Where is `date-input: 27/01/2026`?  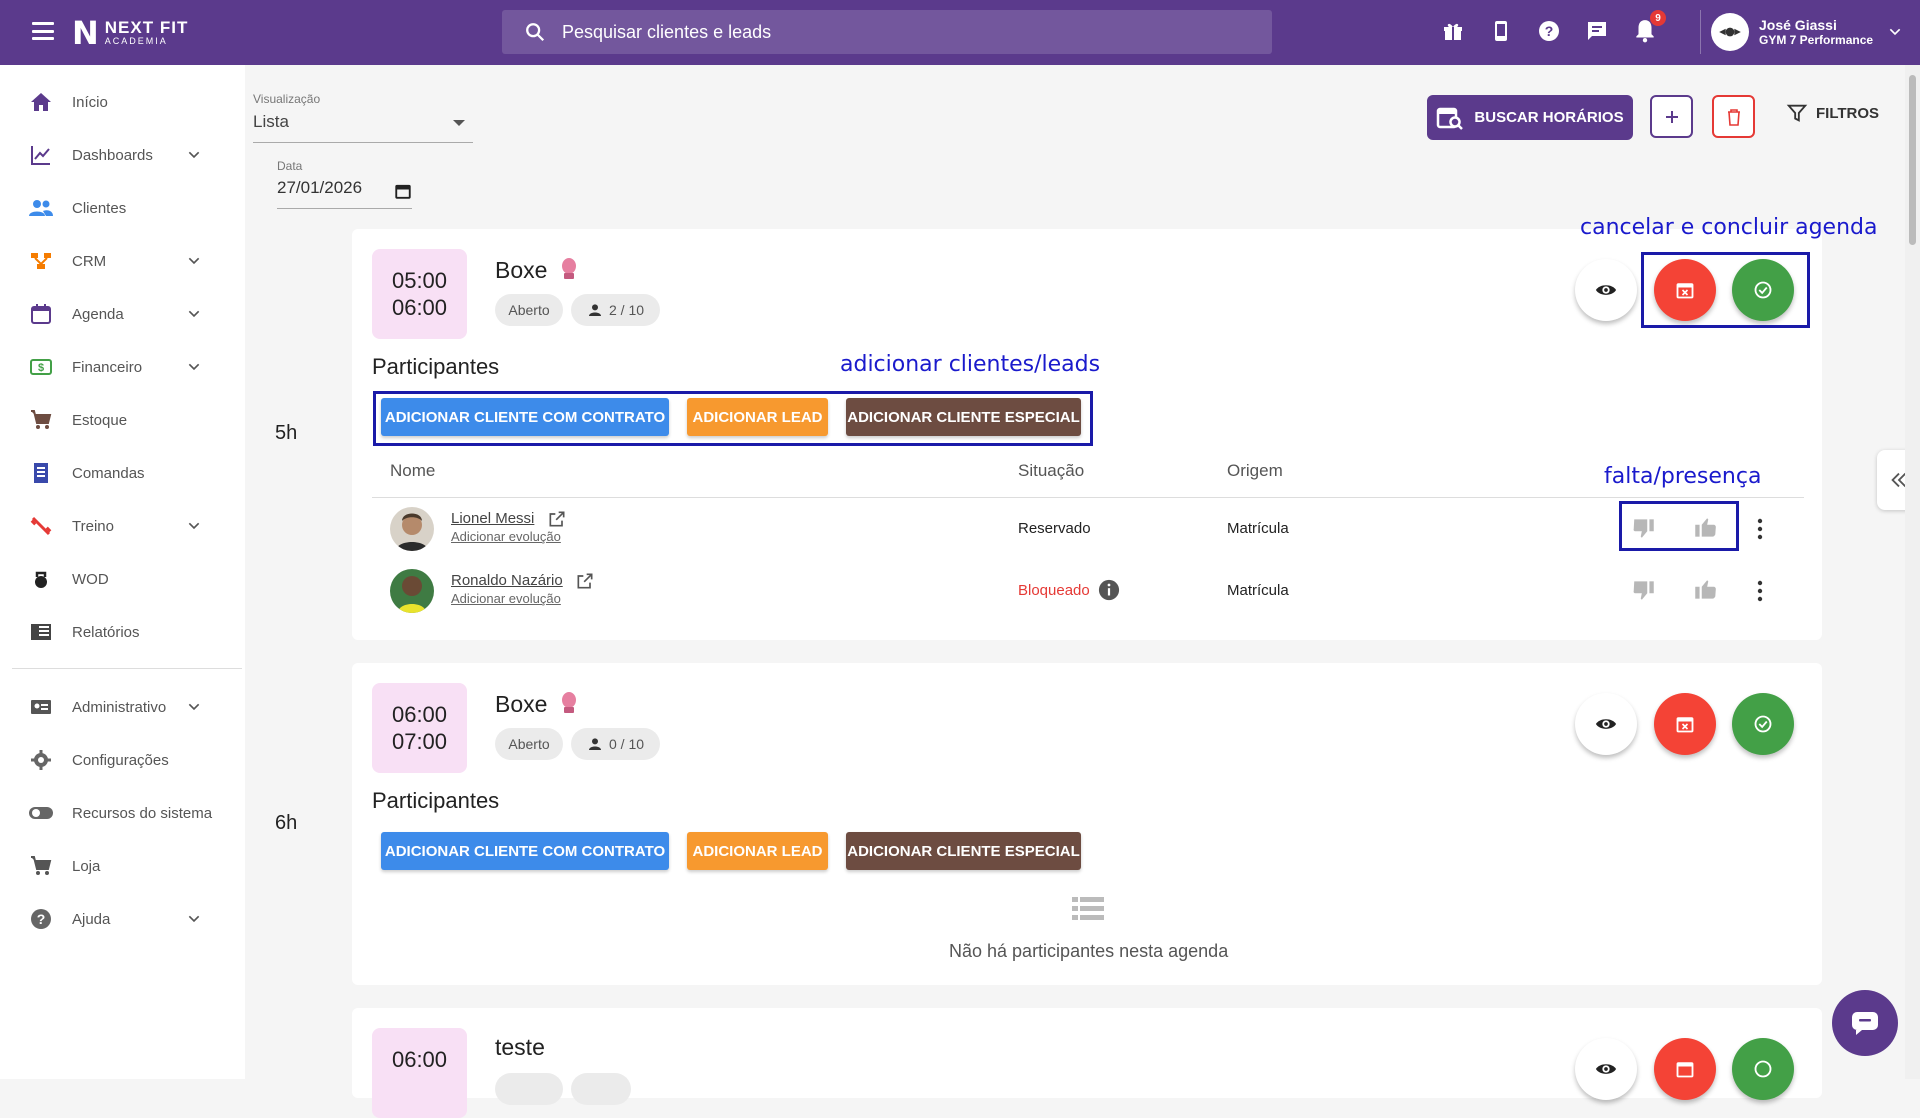 date-input: 27/01/2026 is located at coordinates (344, 193).